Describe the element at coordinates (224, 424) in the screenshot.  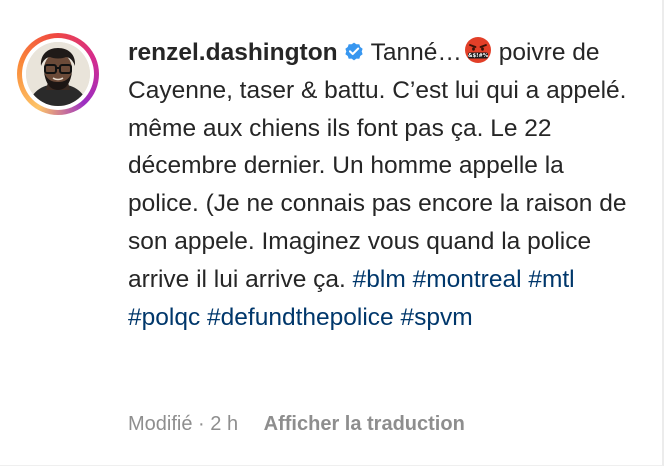
I see `timestamp: 2 h` at that location.